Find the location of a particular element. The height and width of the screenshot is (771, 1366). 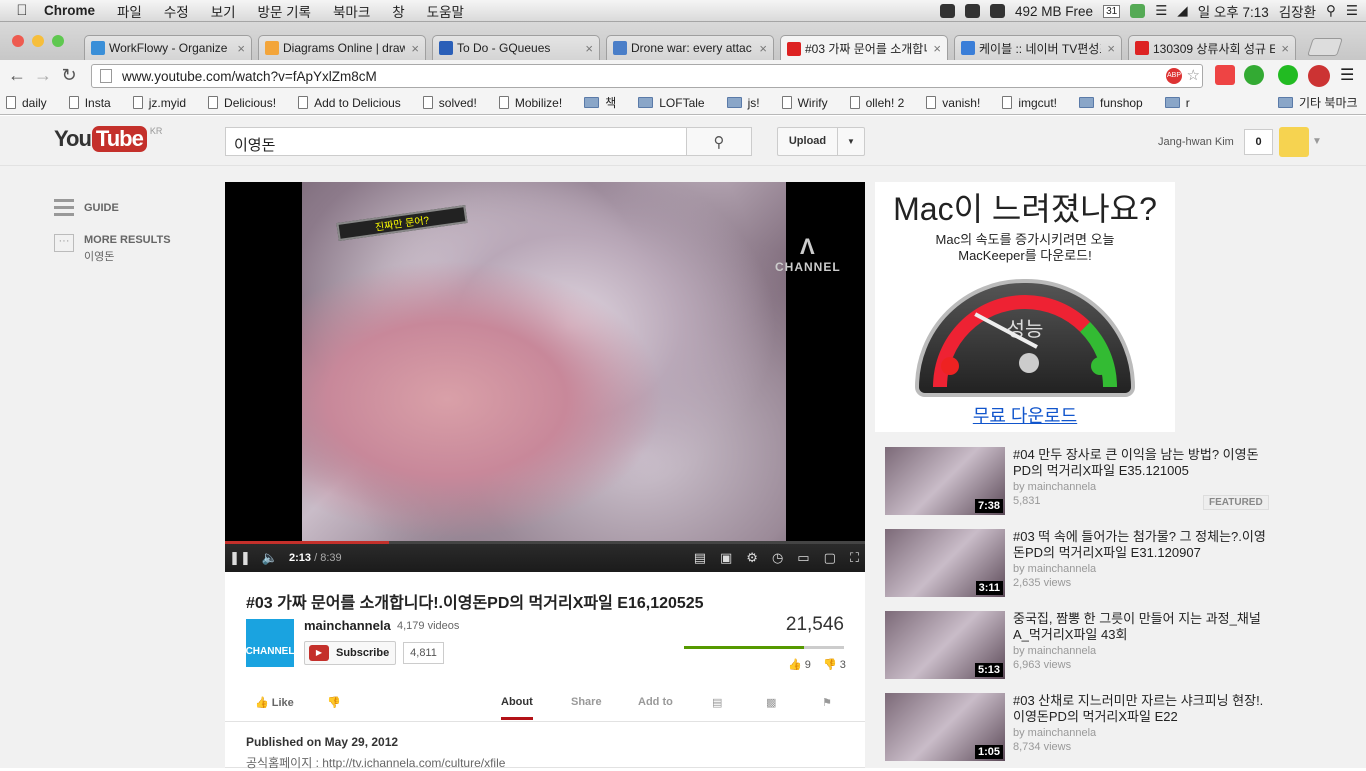

menu-app-name: Chrome is located at coordinates (69, 10).